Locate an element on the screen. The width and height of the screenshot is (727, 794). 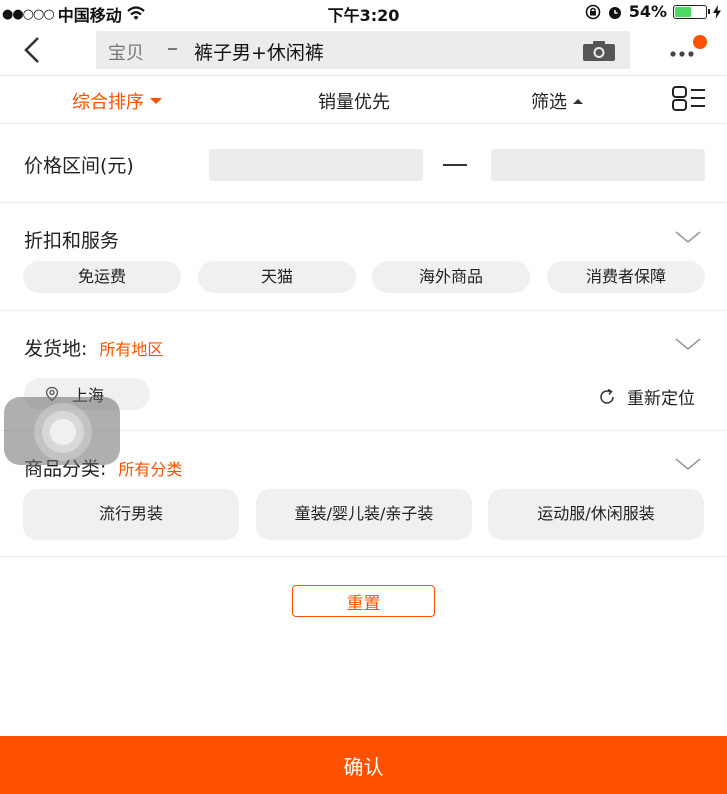
camera-icon is located at coordinates (599, 51).